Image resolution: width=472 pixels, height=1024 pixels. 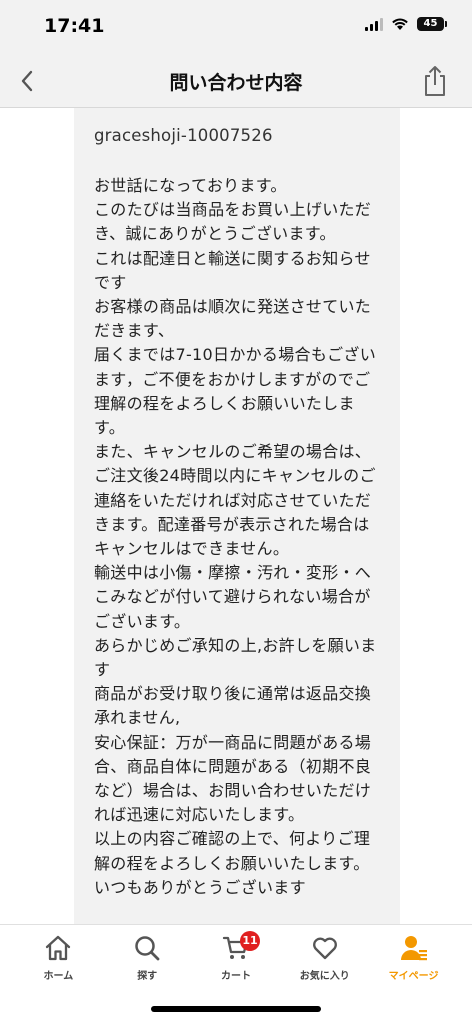 I want to click on home-indicator, so click(x=236, y=1009).